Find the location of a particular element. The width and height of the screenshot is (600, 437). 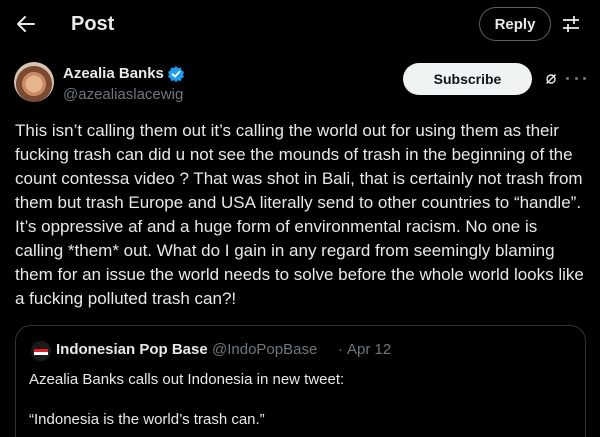

sliders-icon is located at coordinates (571, 24).